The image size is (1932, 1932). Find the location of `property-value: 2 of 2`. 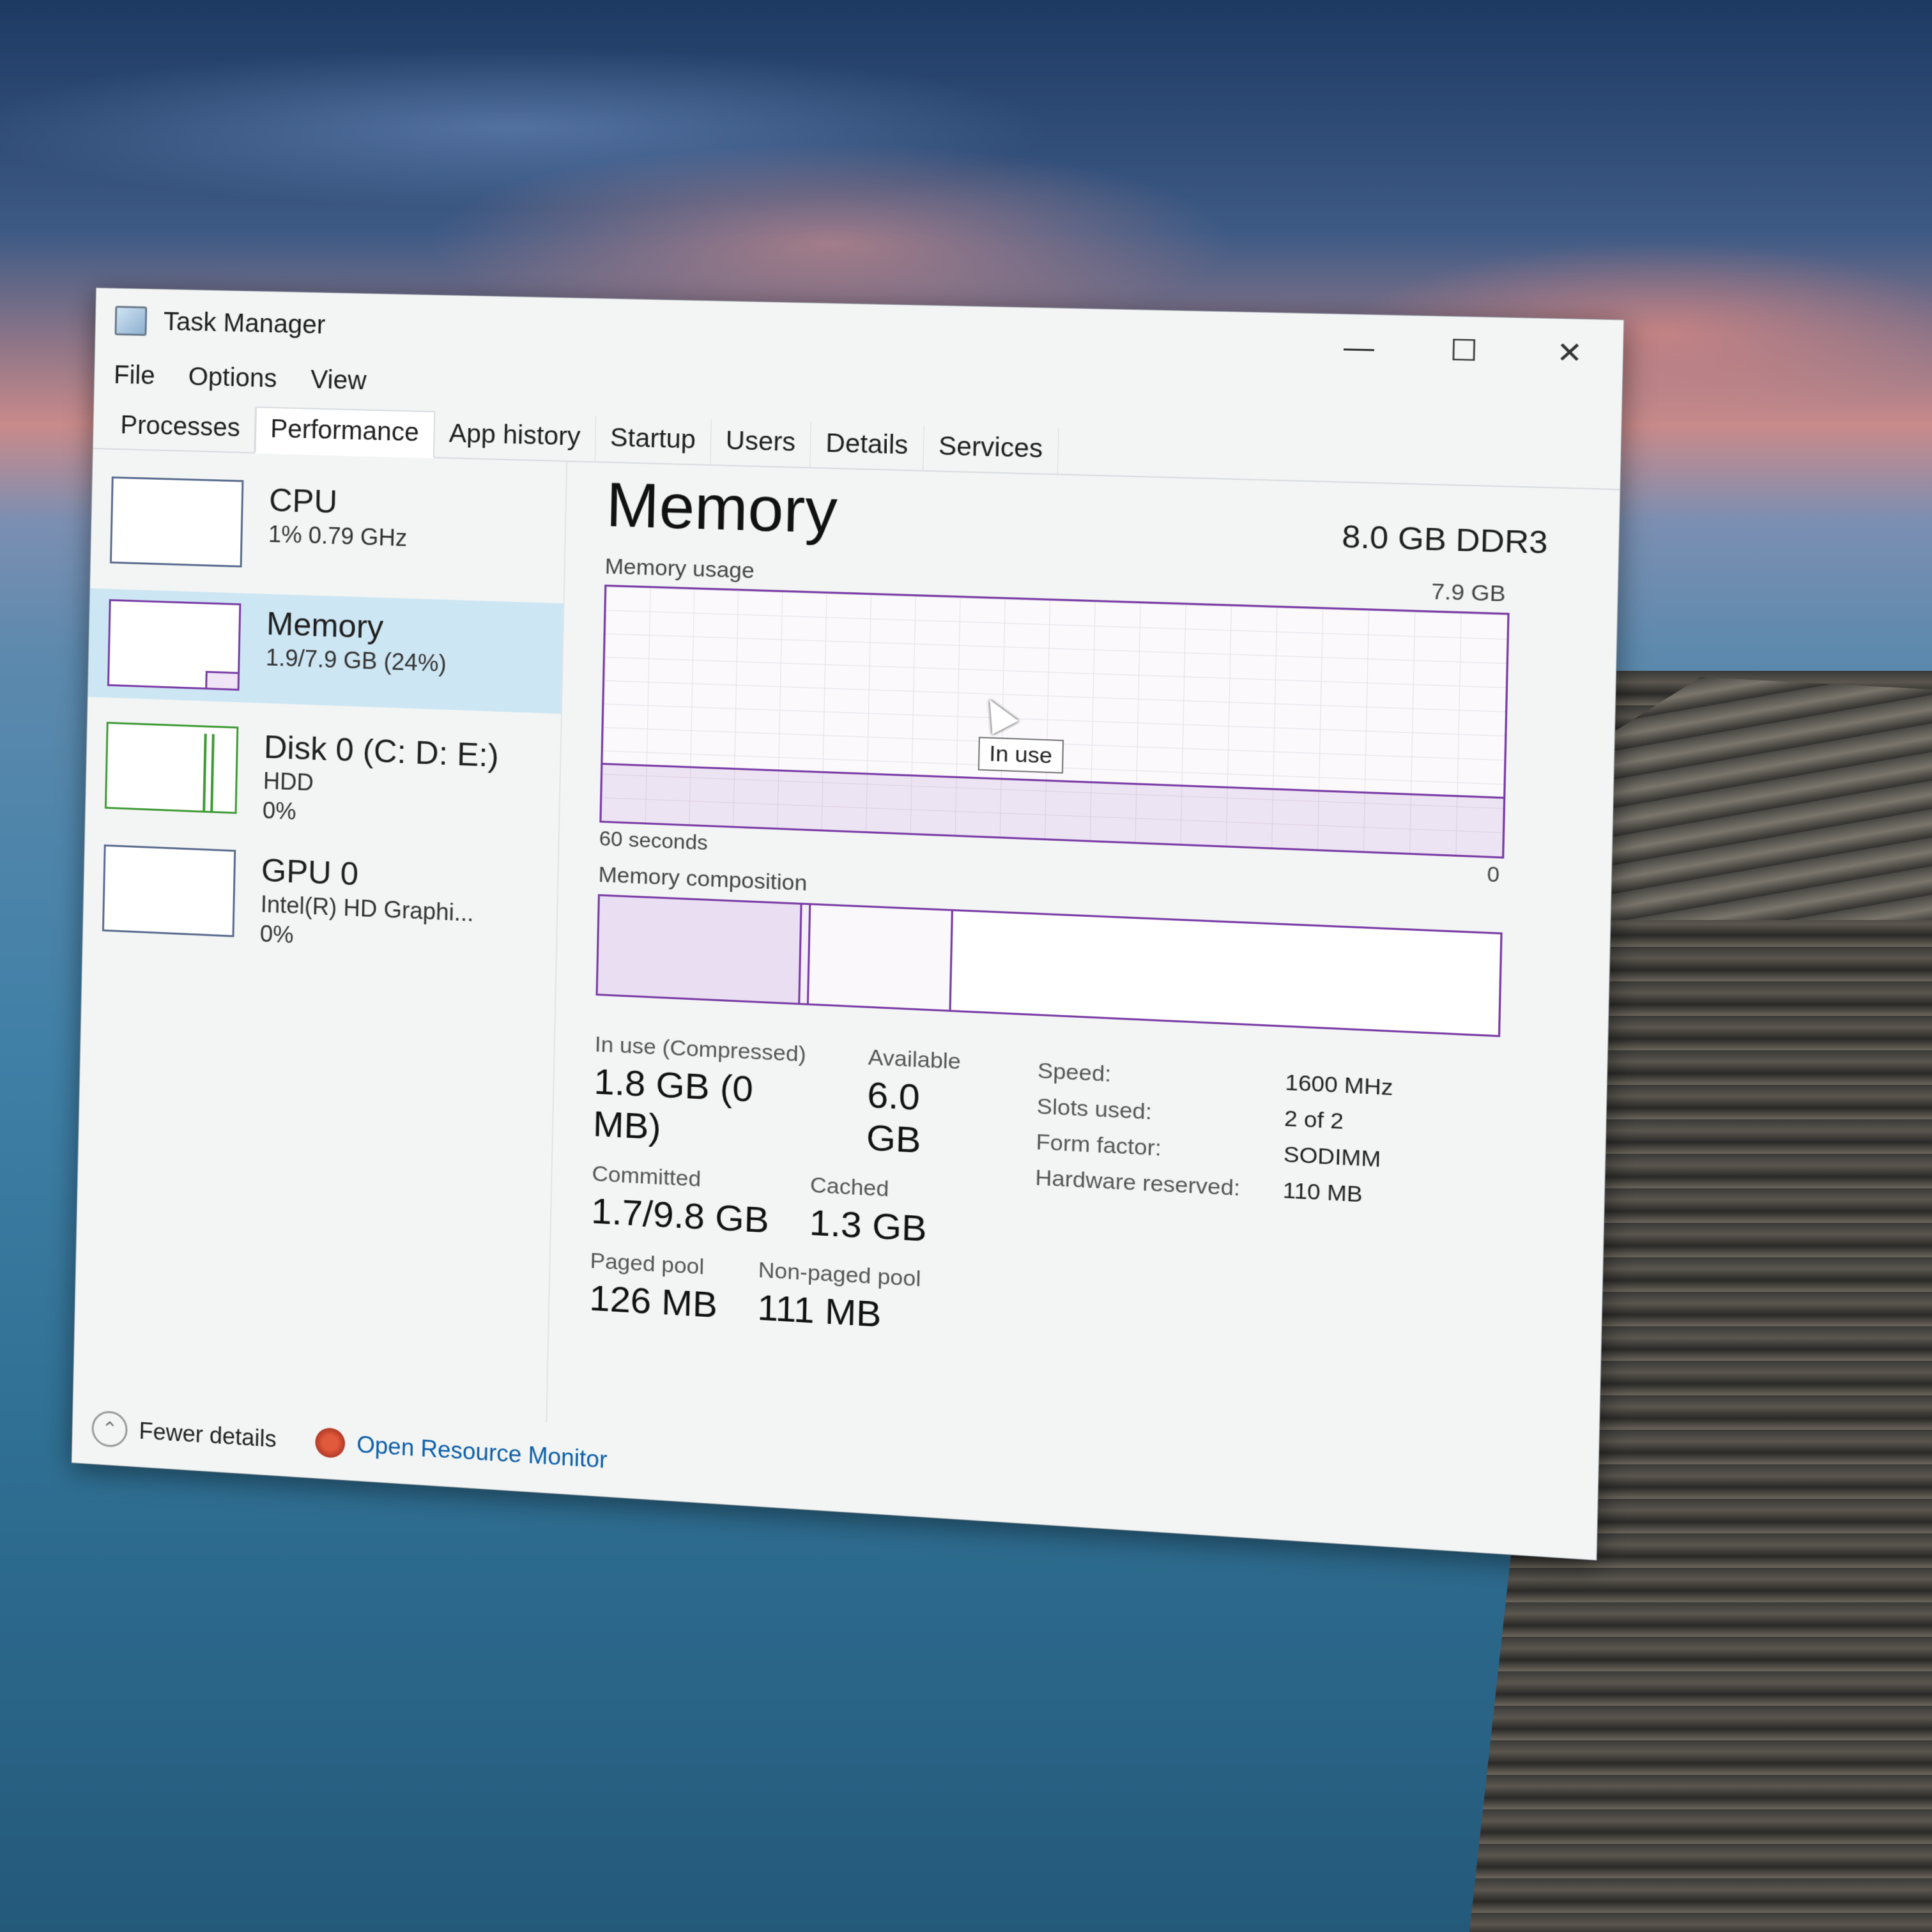

property-value: 2 of 2 is located at coordinates (1314, 1120).